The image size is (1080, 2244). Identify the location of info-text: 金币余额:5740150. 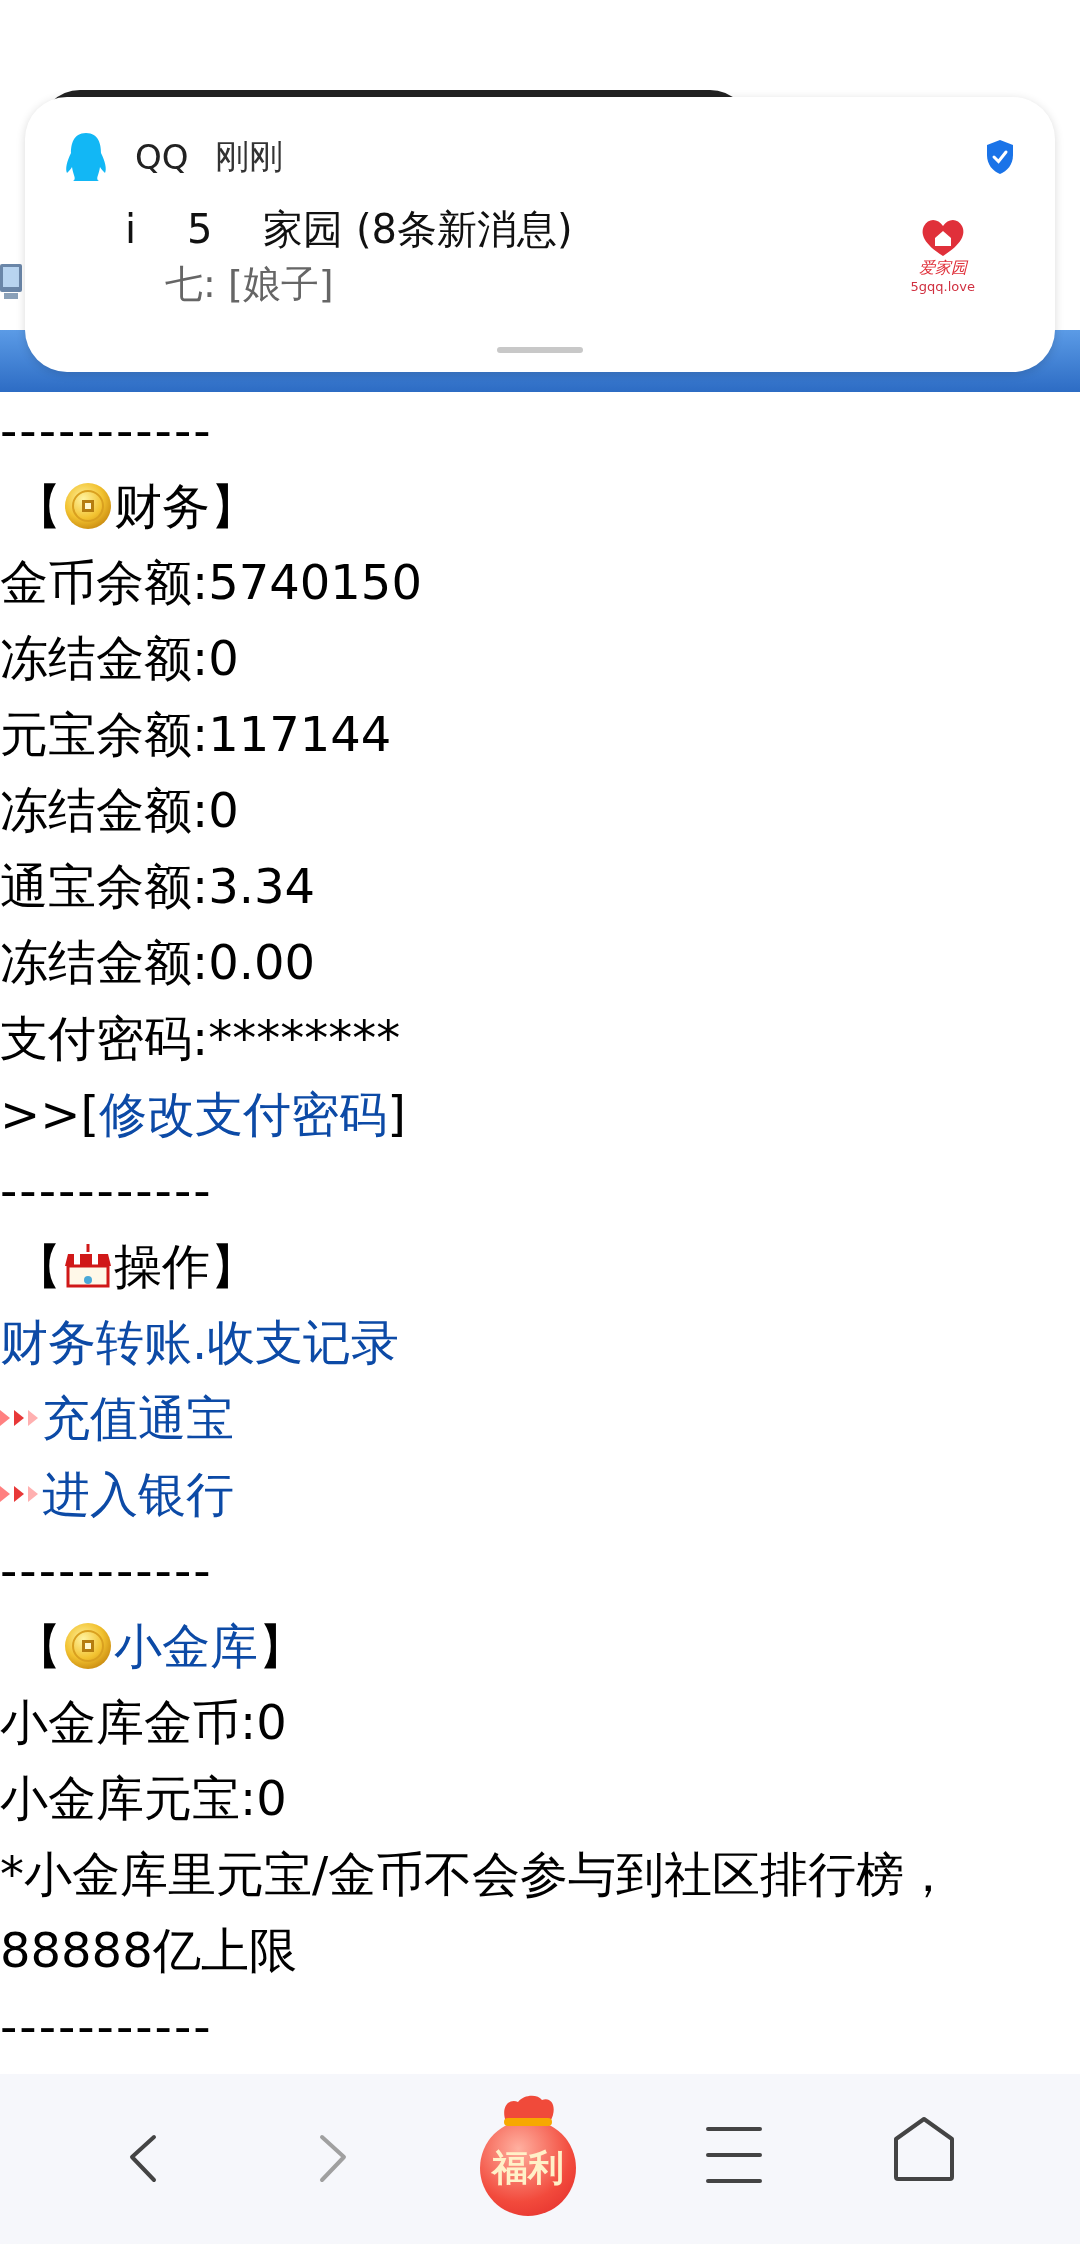
(211, 582).